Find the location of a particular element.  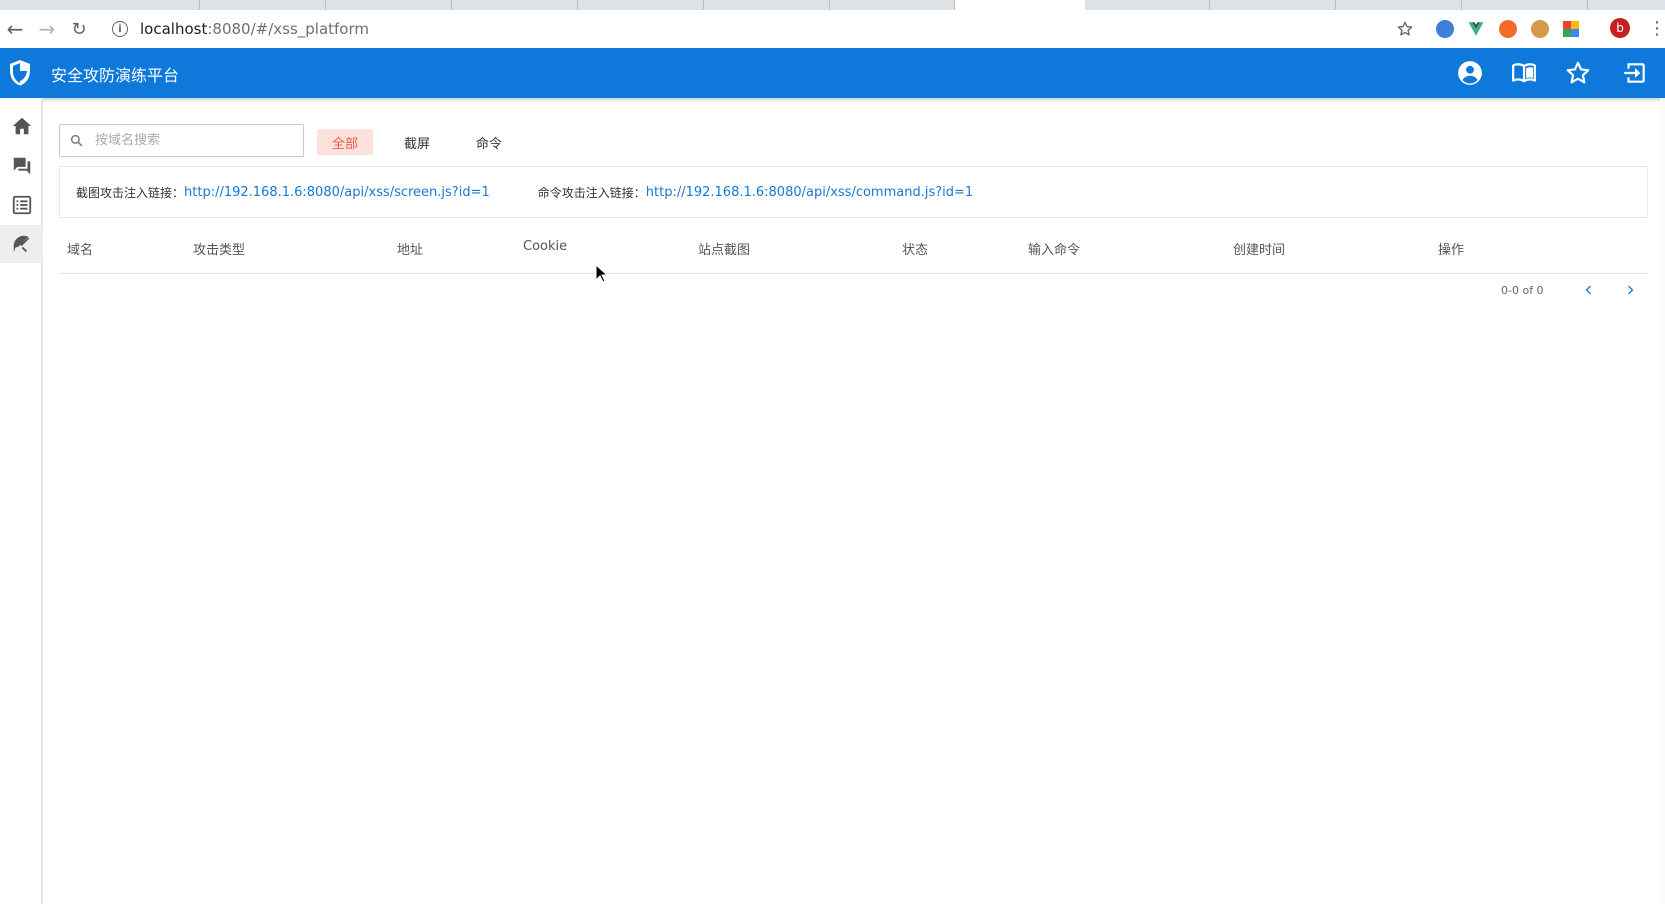

url-host: localhost is located at coordinates (174, 29).